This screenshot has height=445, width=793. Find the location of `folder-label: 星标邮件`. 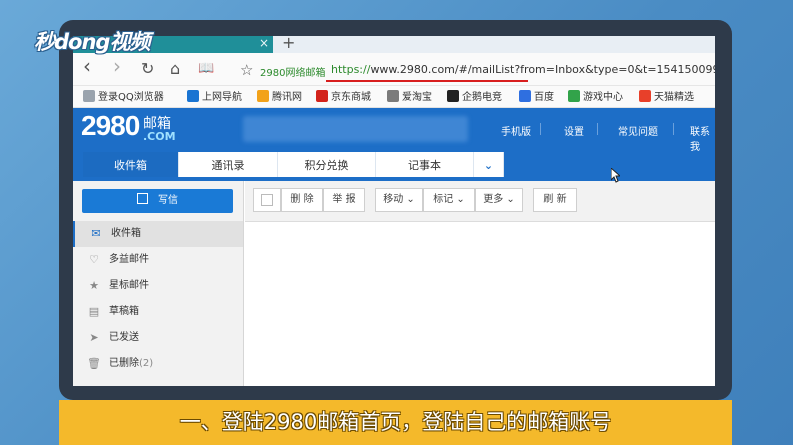

folder-label: 星标邮件 is located at coordinates (129, 286).